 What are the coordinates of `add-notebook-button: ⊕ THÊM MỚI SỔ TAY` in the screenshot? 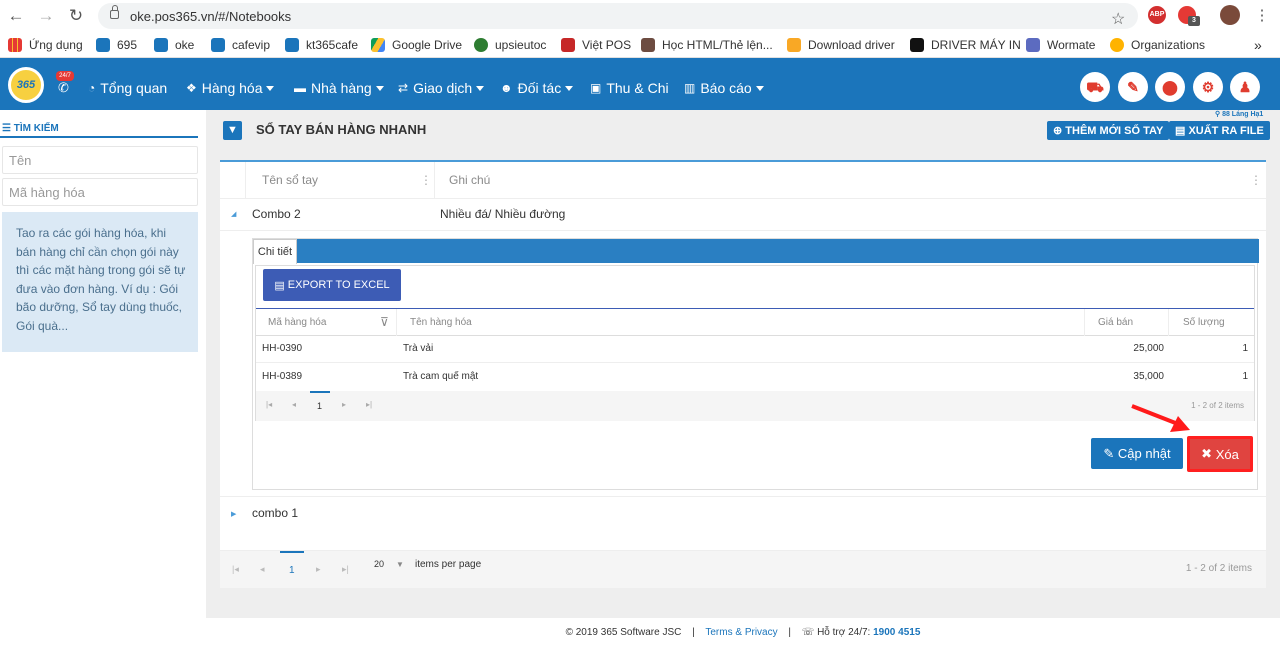 It's located at (1108, 130).